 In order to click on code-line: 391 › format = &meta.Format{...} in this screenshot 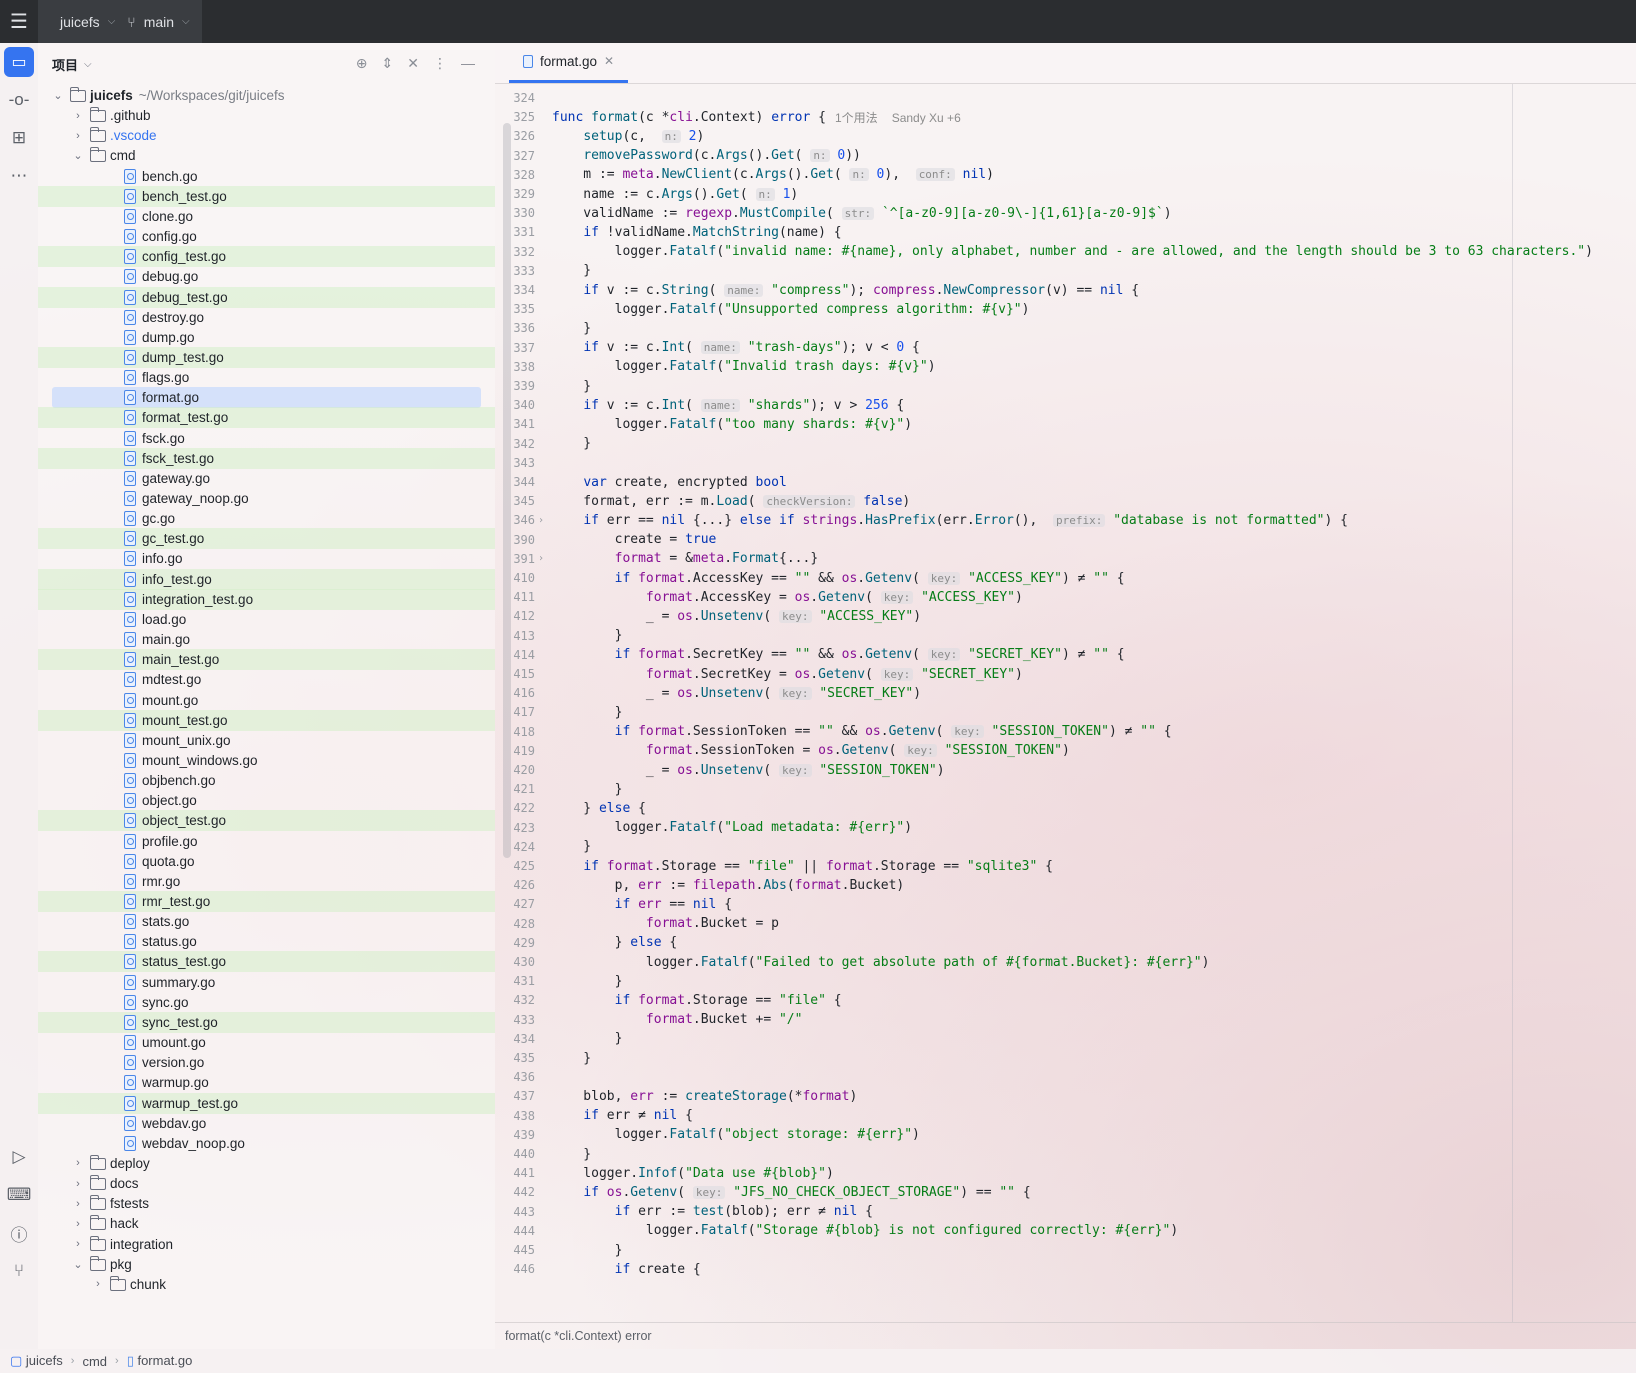, I will do `click(1065, 559)`.